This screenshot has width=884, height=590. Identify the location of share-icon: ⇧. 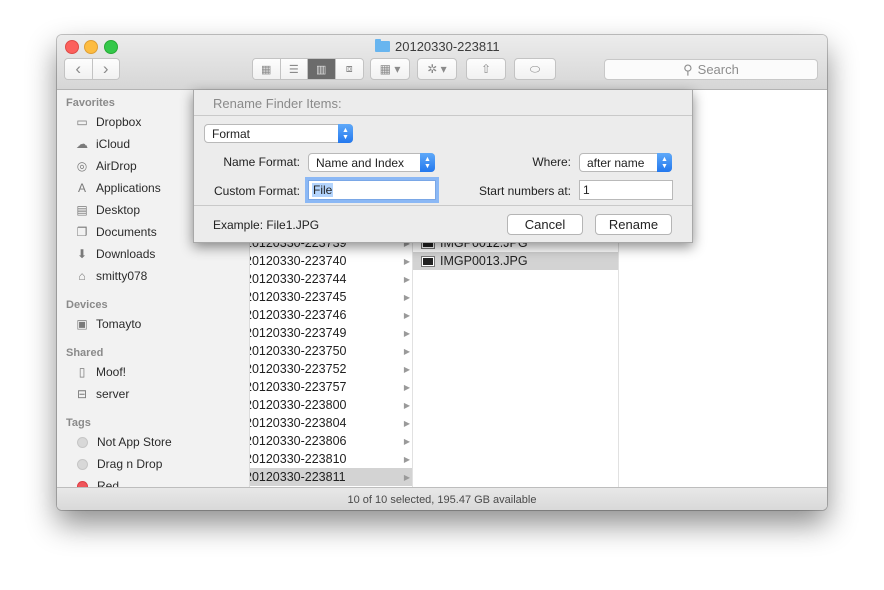
(486, 69).